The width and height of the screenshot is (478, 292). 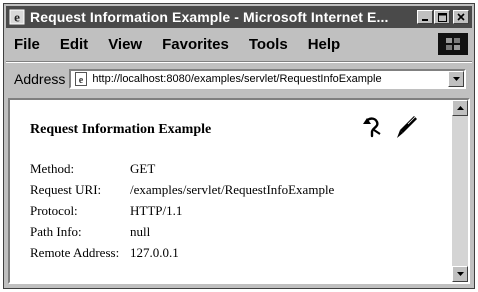 What do you see at coordinates (75, 252) in the screenshot?
I see `row-label-remote-address: Remote Address:` at bounding box center [75, 252].